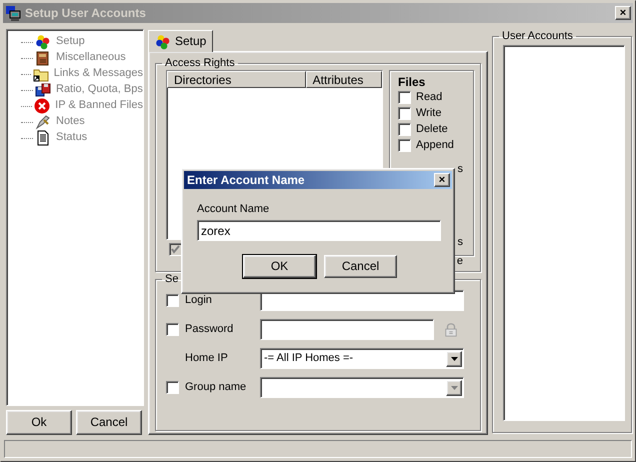  I want to click on quill-icon, so click(43, 122).